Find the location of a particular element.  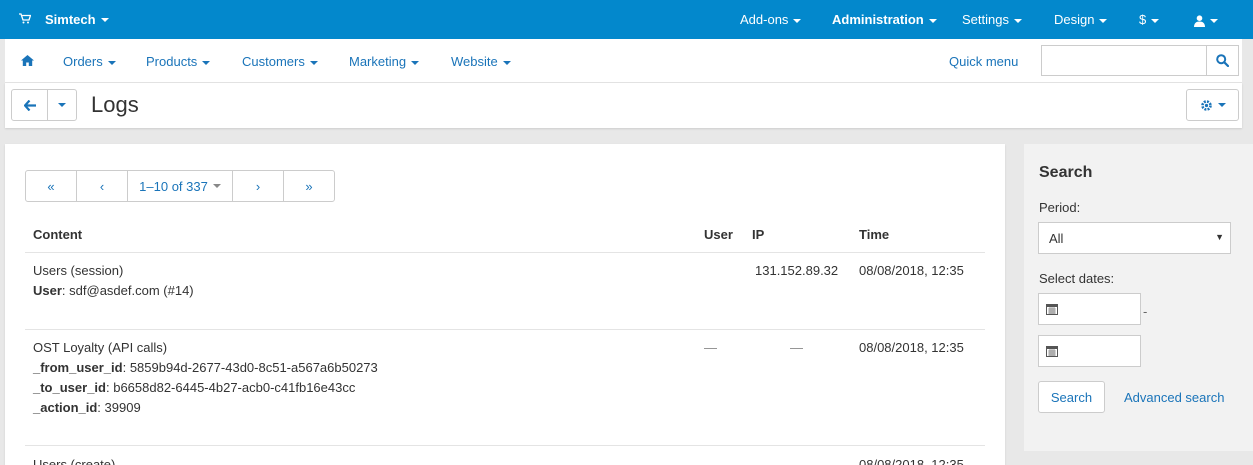

nav-website: Website is located at coordinates (481, 61).